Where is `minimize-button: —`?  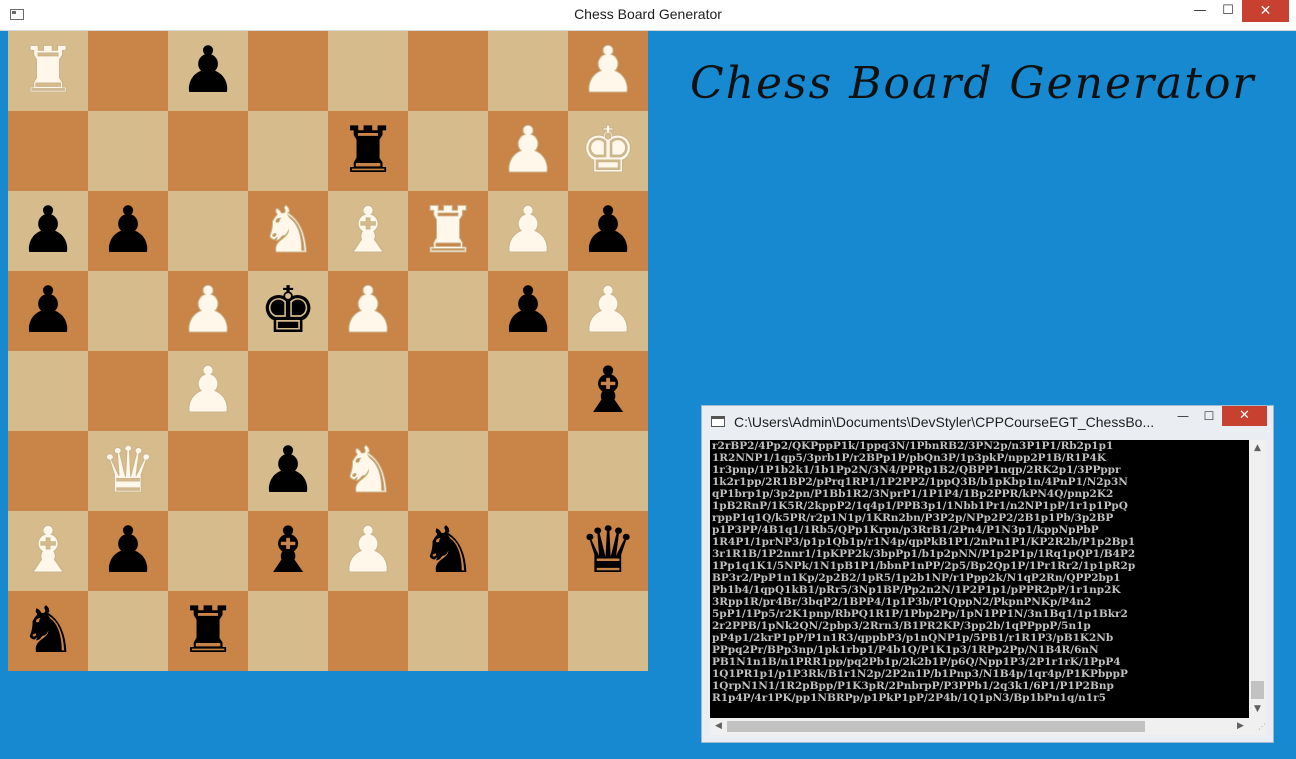 minimize-button: — is located at coordinates (1200, 11).